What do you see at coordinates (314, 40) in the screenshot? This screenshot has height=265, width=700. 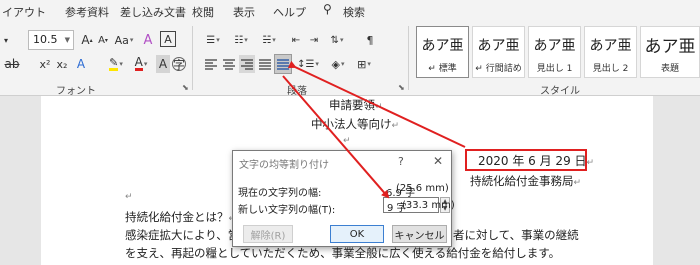 I see `increase-indent-icon: ⇥` at bounding box center [314, 40].